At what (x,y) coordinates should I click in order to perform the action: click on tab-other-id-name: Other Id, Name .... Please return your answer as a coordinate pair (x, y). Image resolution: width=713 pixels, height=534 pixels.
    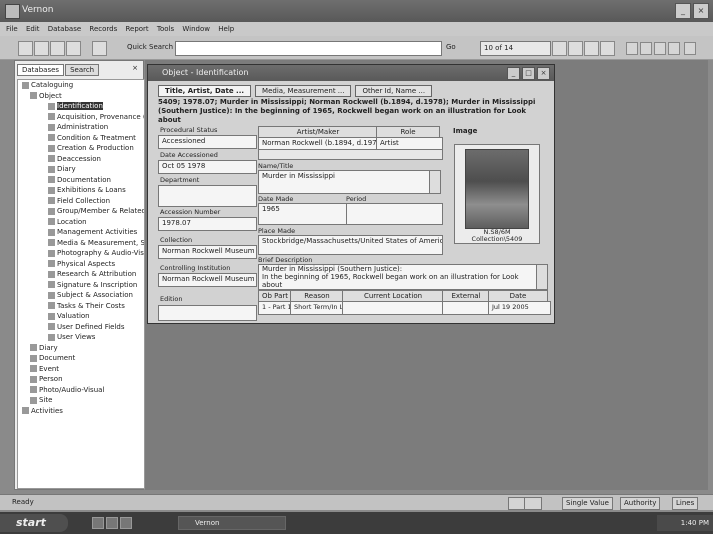
    Looking at the image, I should click on (394, 91).